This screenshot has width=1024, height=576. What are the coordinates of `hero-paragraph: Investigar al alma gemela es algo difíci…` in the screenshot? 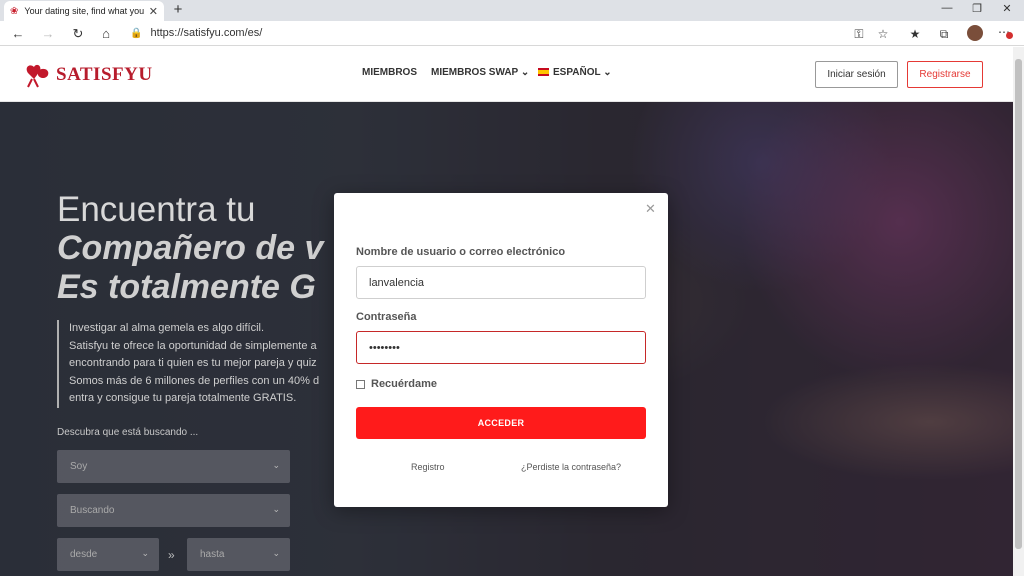 It's located at (202, 364).